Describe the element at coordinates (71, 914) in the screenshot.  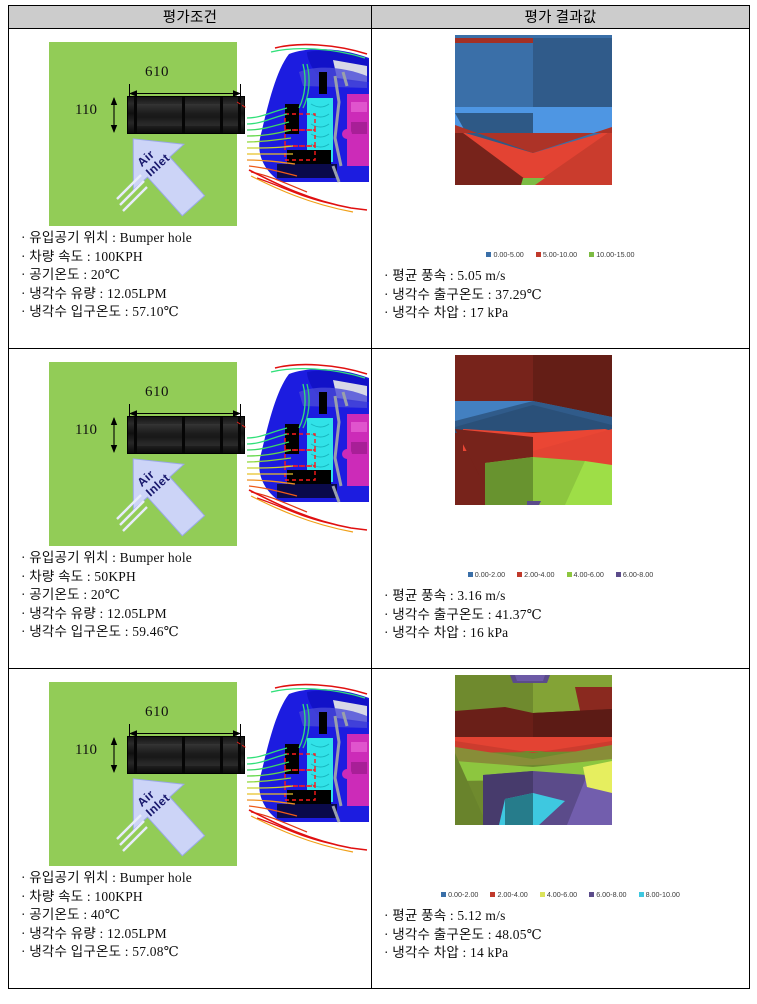
I see `condition-item: · 공기온도 : 40℃` at that location.